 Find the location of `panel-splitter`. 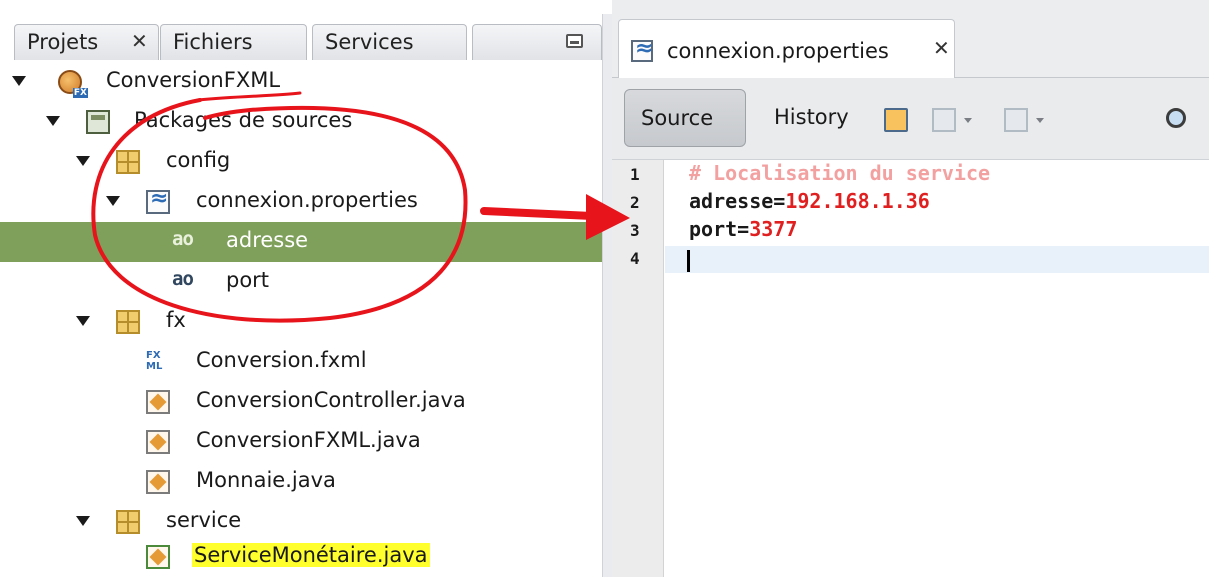

panel-splitter is located at coordinates (607, 295).